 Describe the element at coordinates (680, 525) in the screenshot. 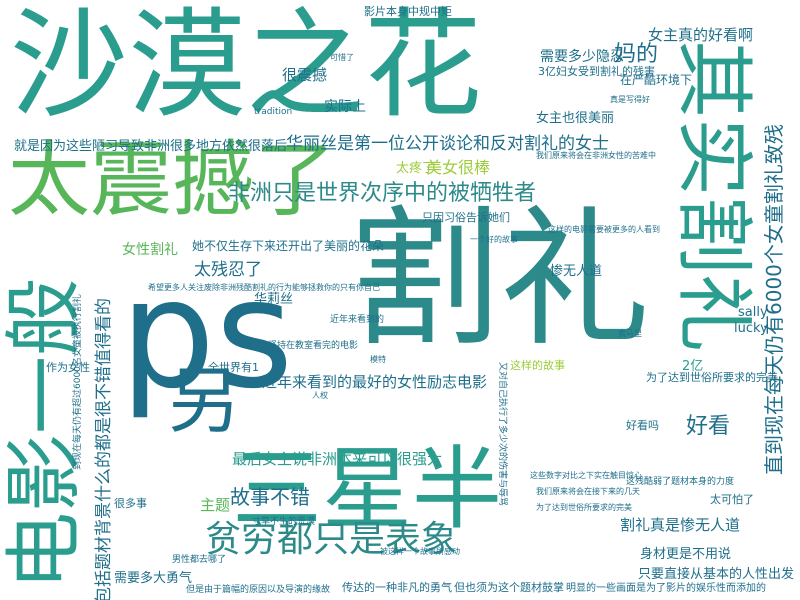

I see `word-inhuman-circumcision: 割礼真是惨无人道` at that location.